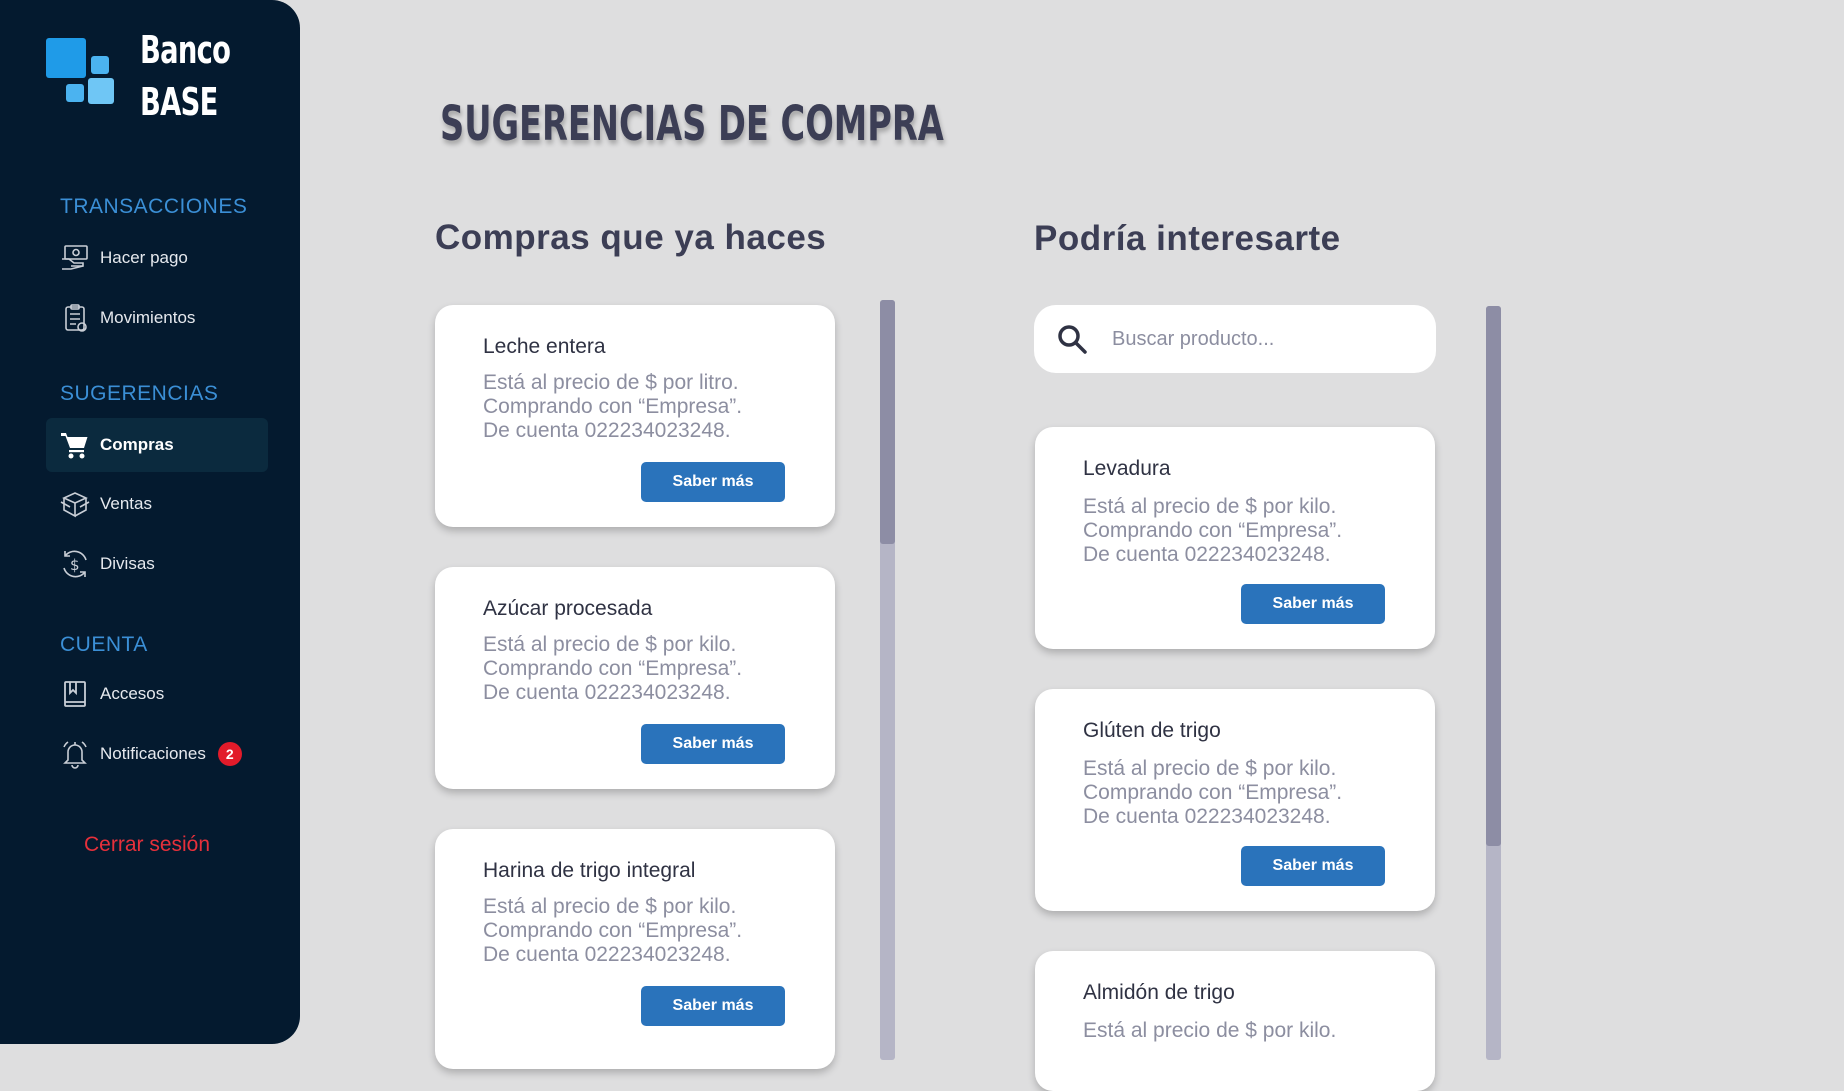 The height and width of the screenshot is (1091, 1844). What do you see at coordinates (1493, 576) in the screenshot?
I see `right-scrollbar-thumb` at bounding box center [1493, 576].